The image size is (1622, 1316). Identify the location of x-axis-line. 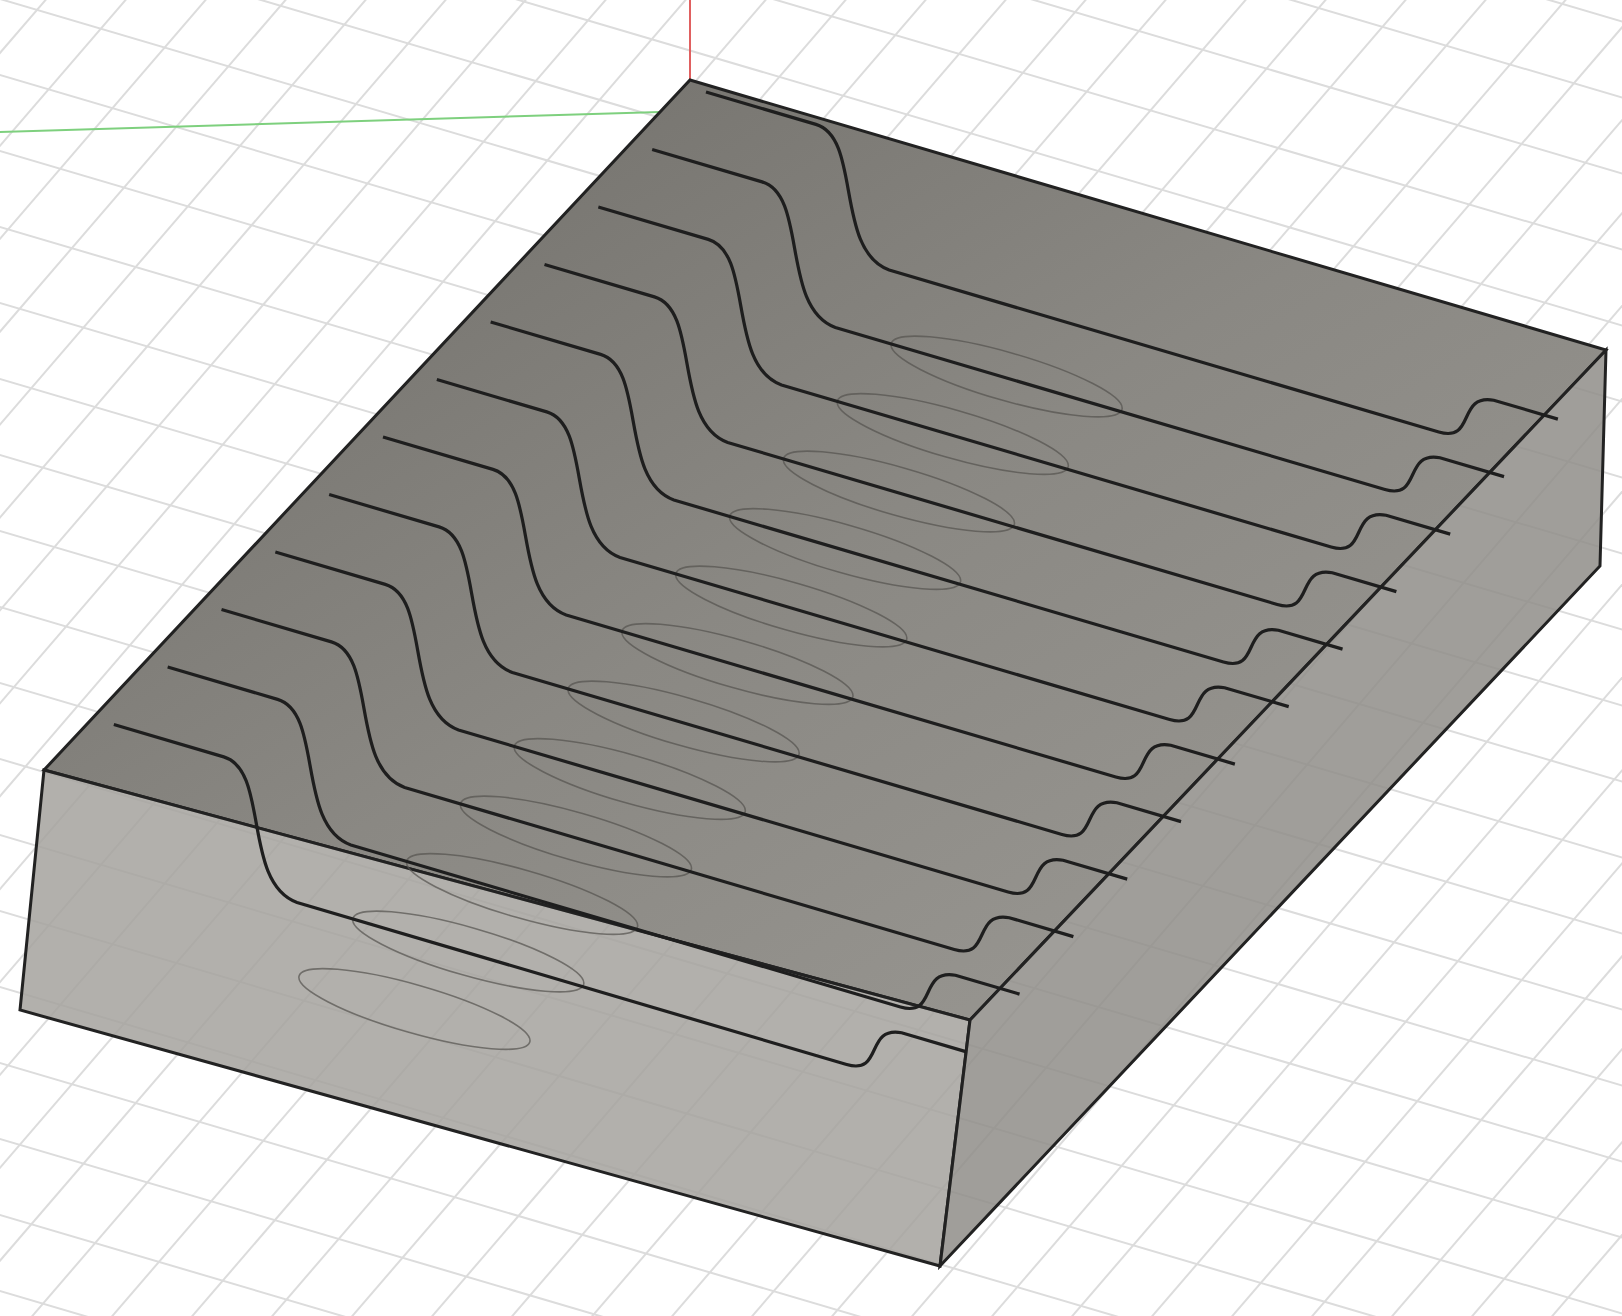
(690, 40).